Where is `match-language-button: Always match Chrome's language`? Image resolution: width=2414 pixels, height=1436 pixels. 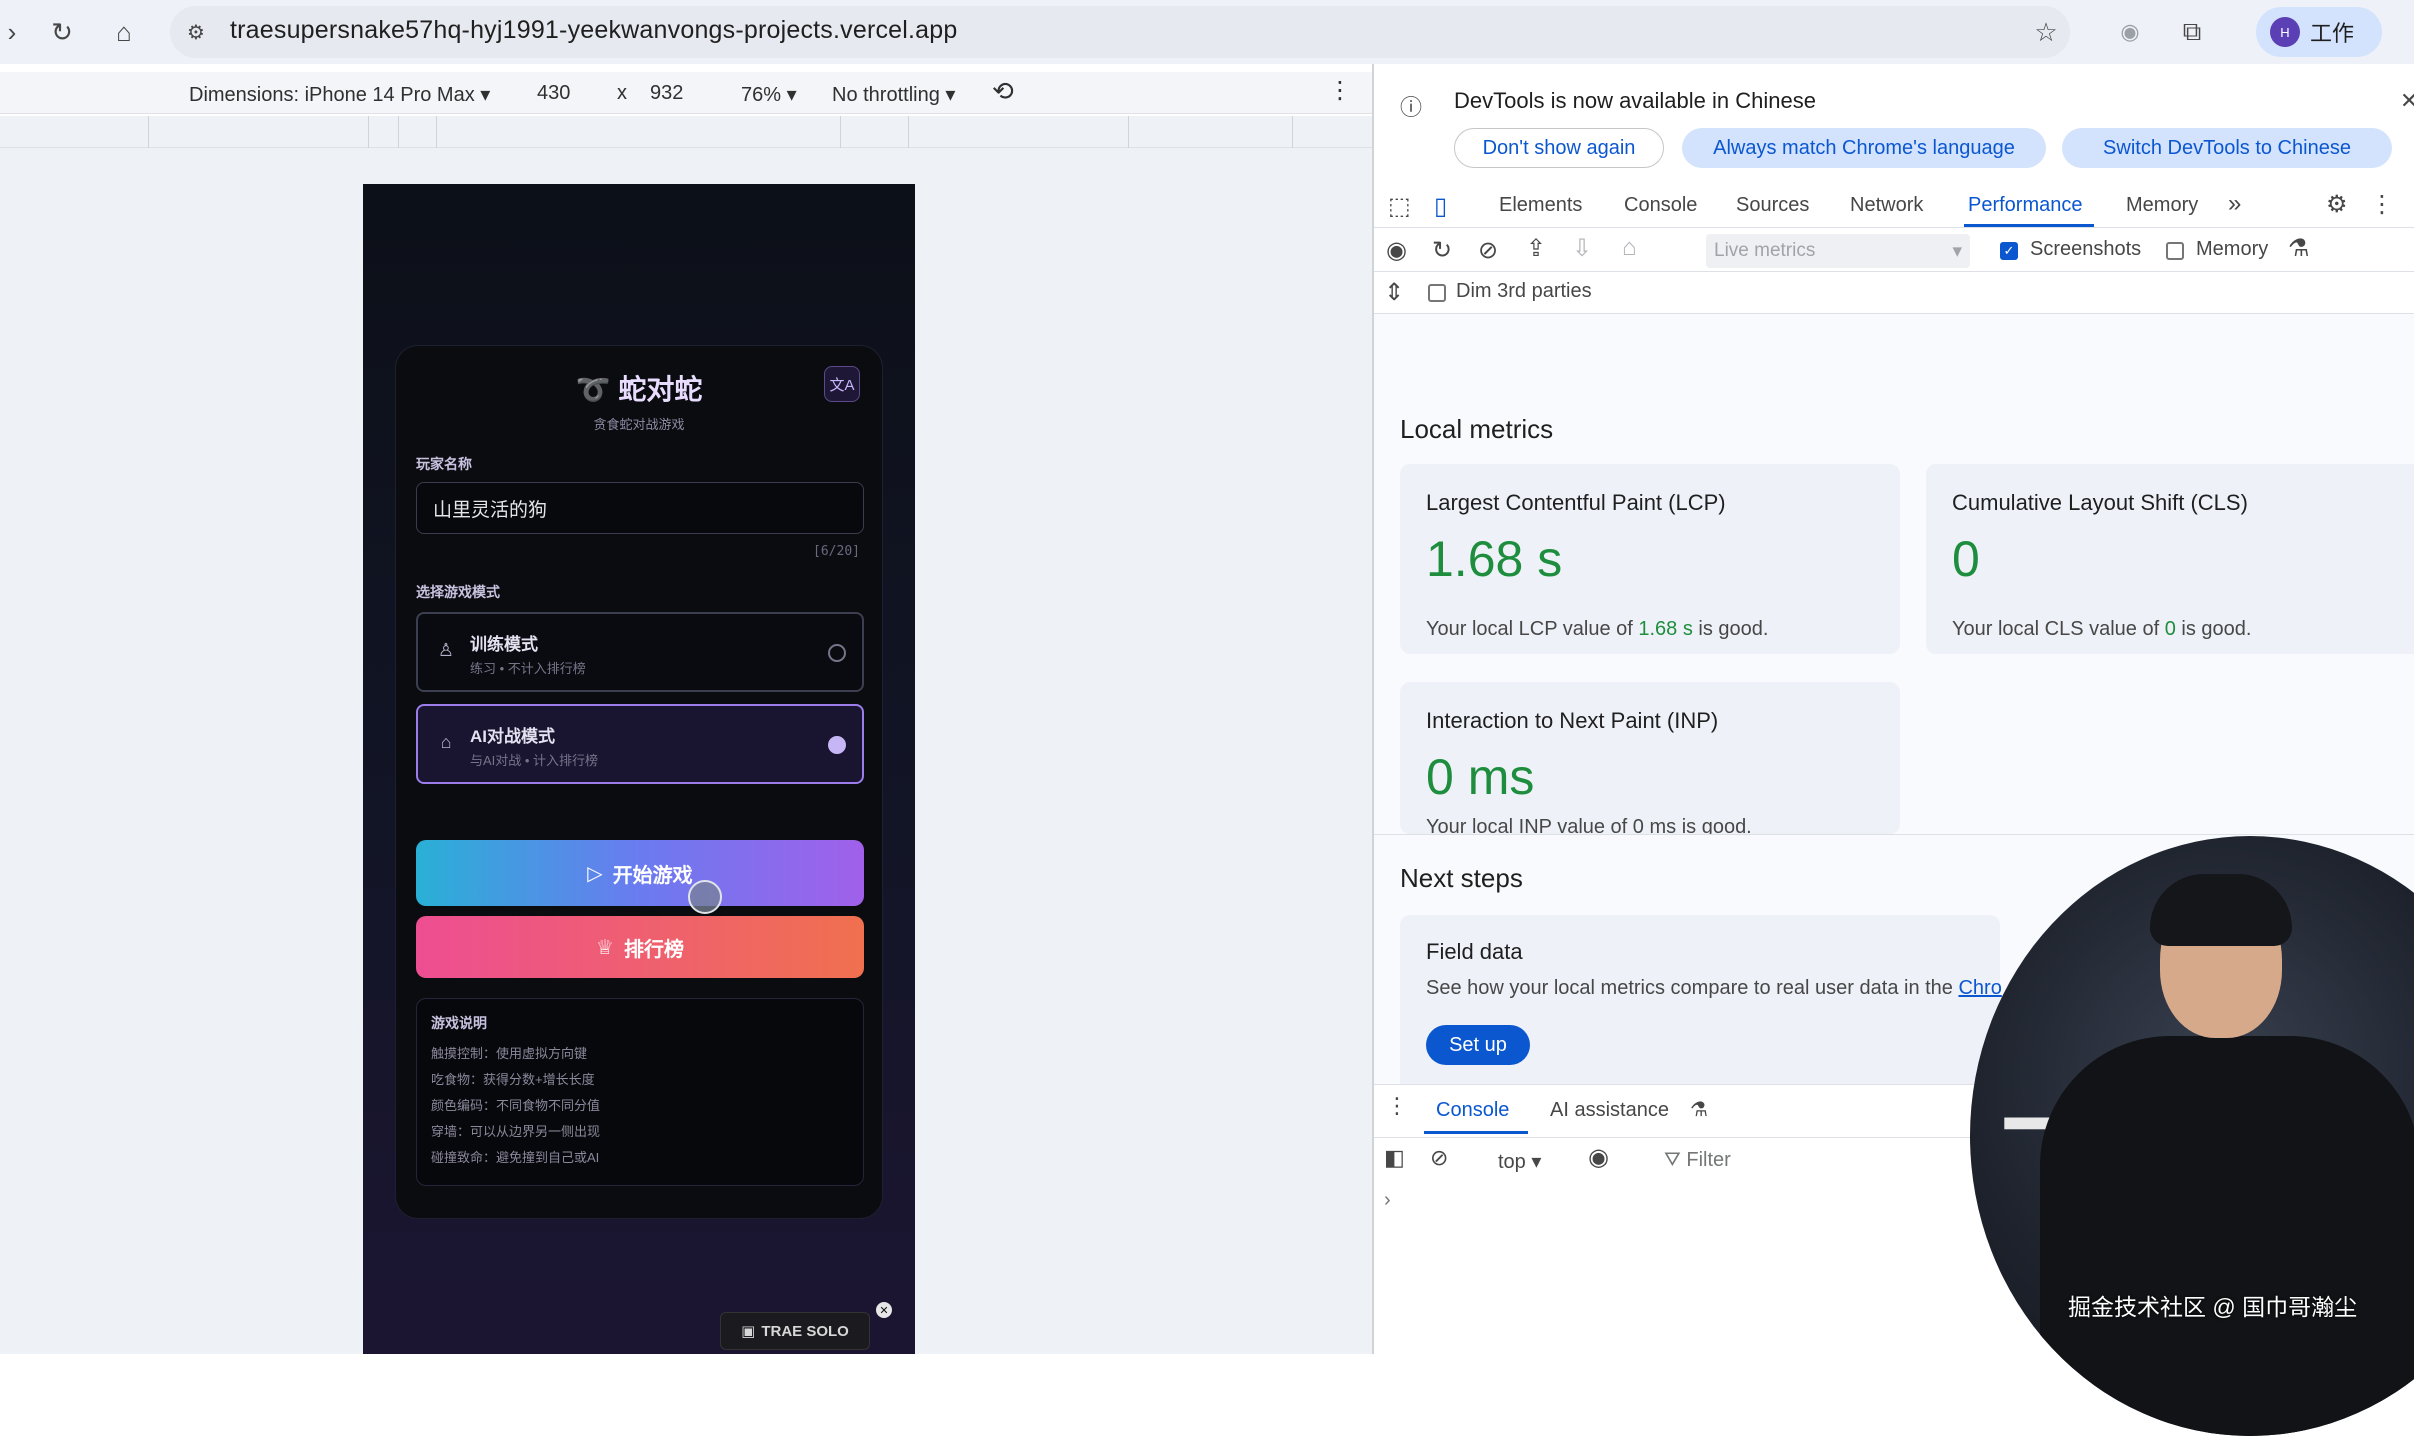 match-language-button: Always match Chrome's language is located at coordinates (1864, 148).